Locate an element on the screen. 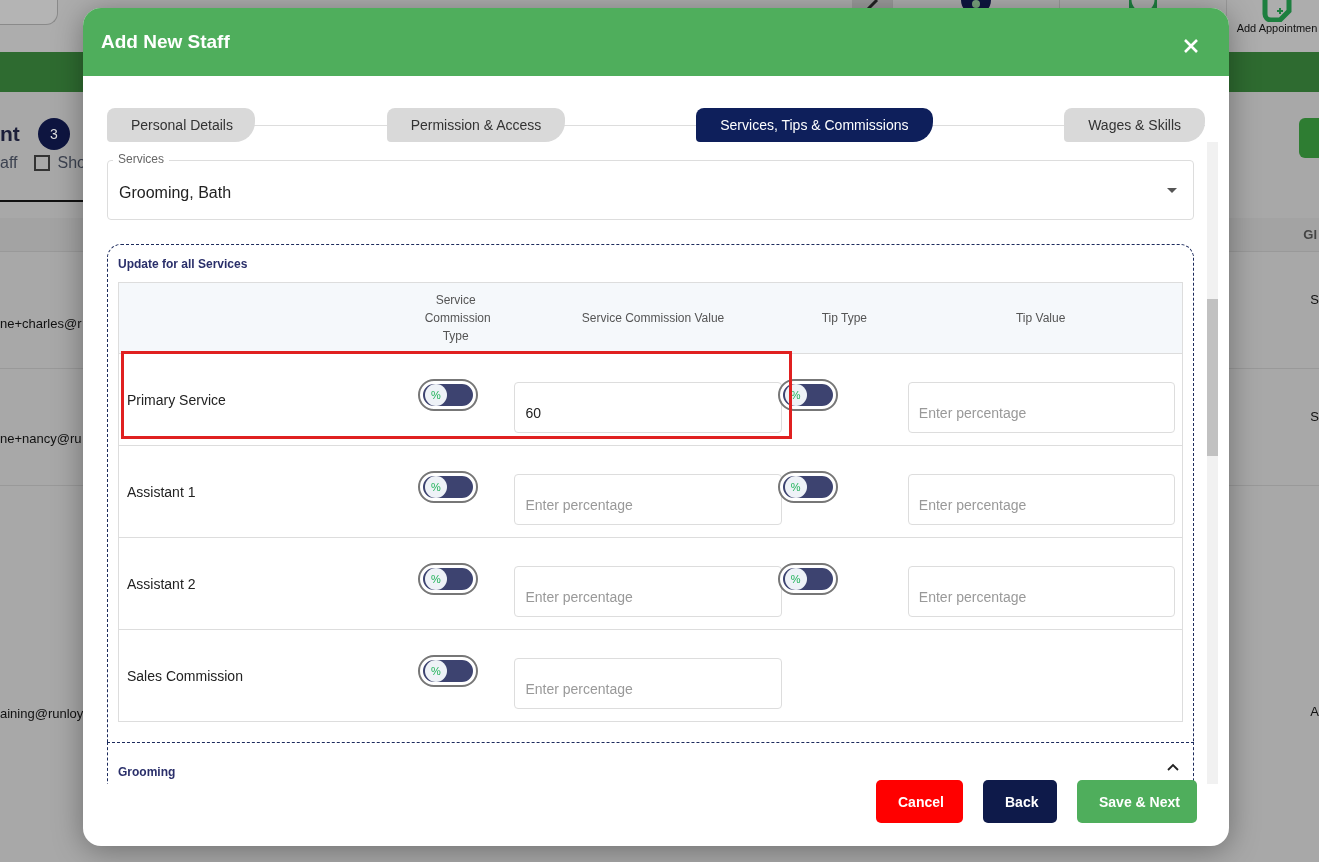 This screenshot has width=1319, height=862. search-field is located at coordinates (29, 12).